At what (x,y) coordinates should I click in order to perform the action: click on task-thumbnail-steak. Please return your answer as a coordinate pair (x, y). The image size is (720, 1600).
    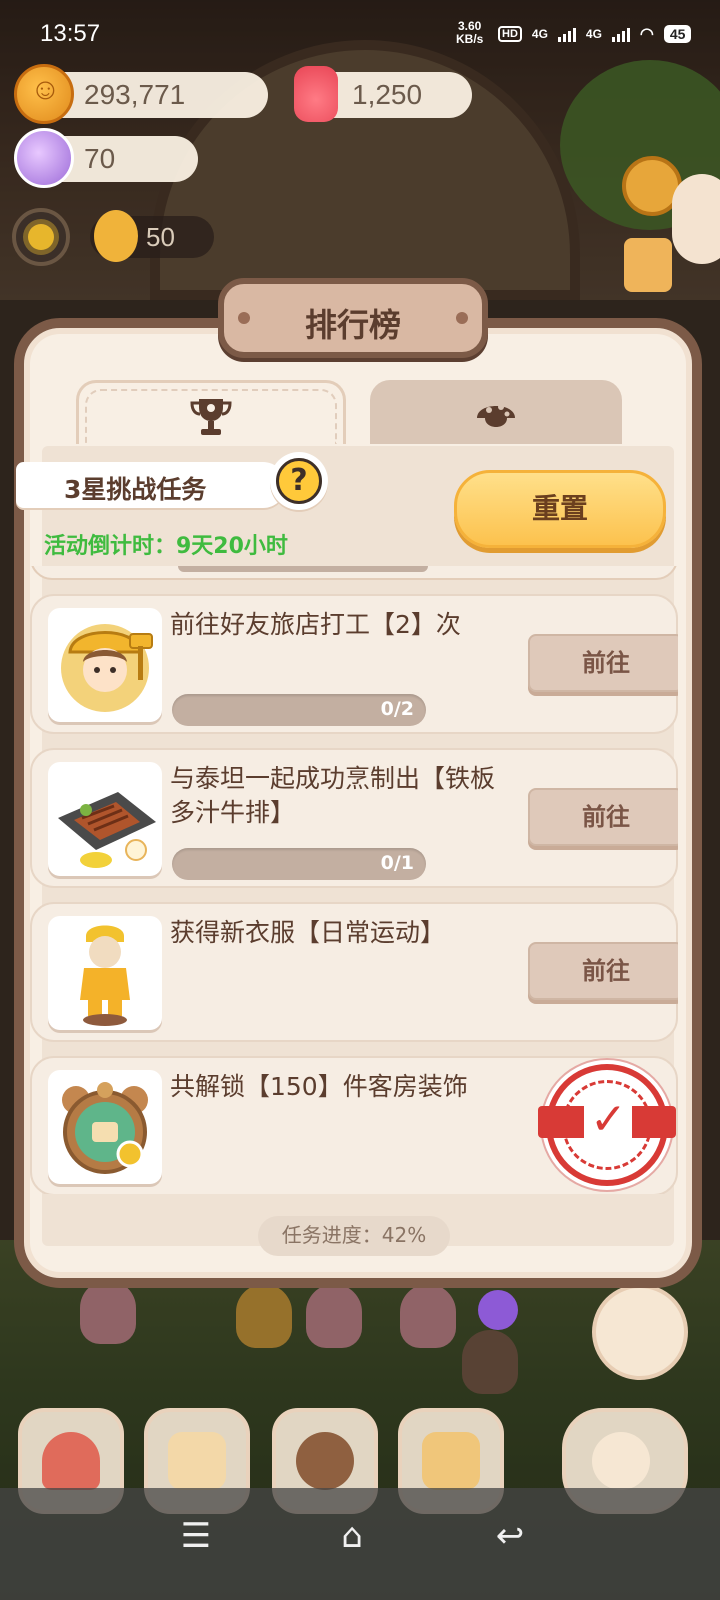
    Looking at the image, I should click on (105, 819).